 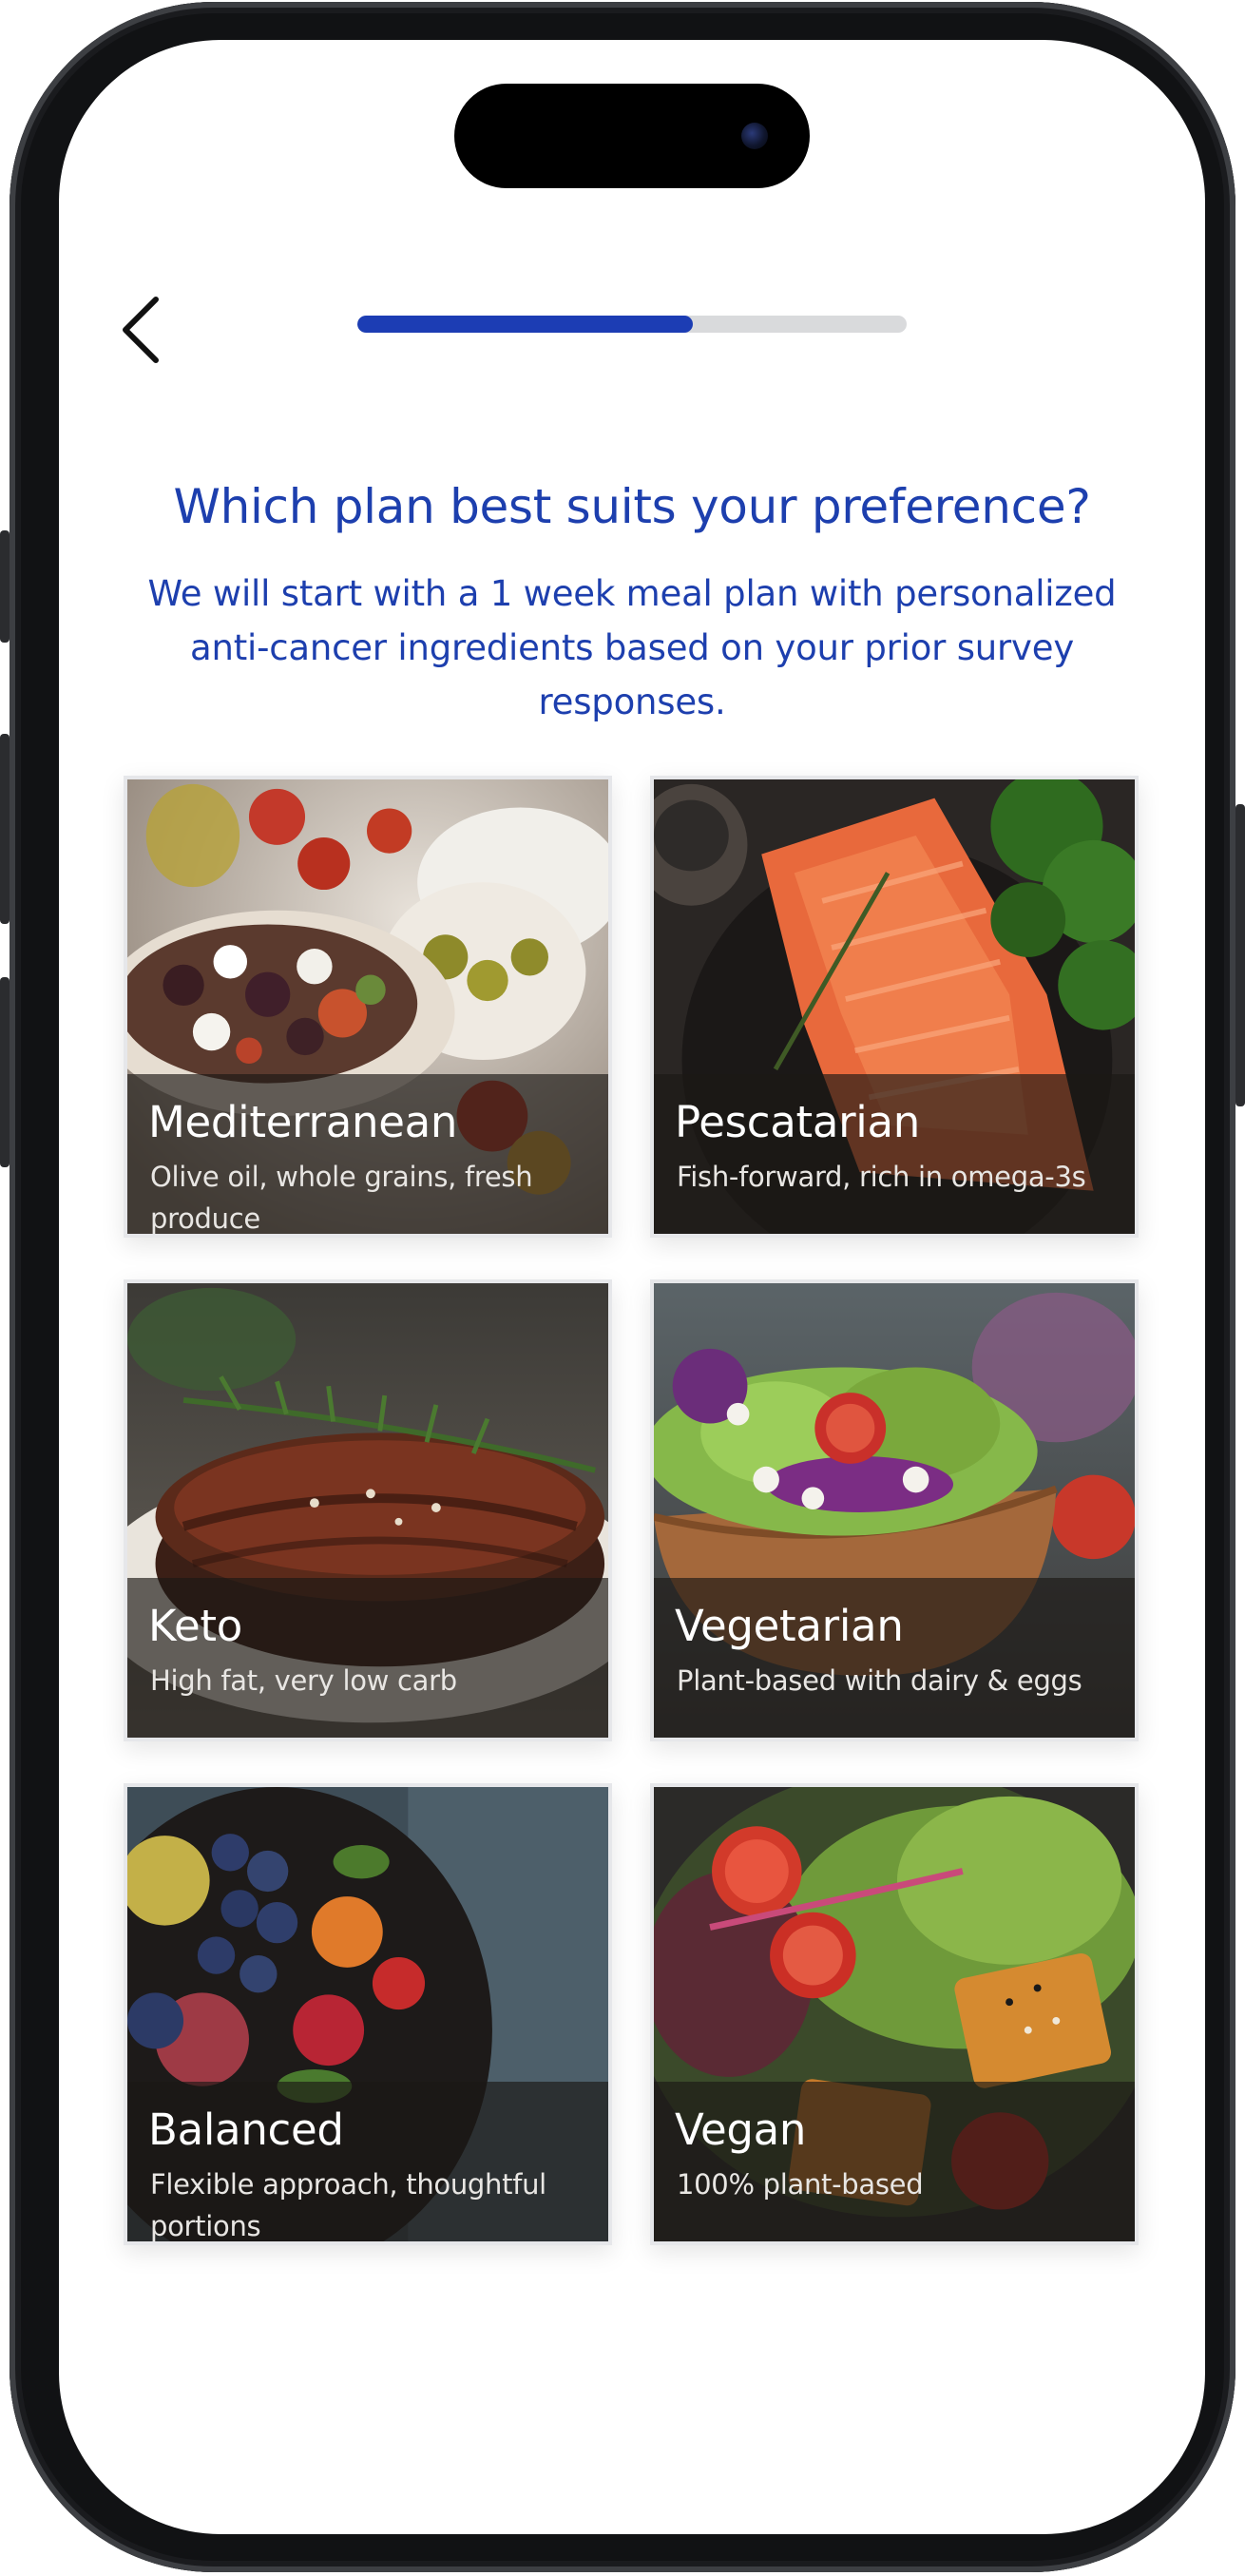 I want to click on dynamic-island, so click(x=632, y=136).